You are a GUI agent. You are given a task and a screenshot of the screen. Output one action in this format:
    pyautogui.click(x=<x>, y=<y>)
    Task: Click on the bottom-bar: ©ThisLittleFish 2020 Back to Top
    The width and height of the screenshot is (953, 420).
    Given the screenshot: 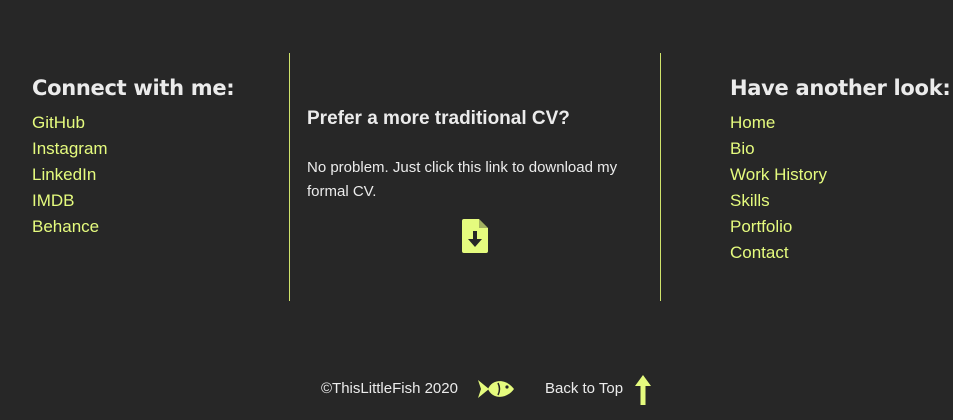 What is the action you would take?
    pyautogui.click(x=476, y=390)
    